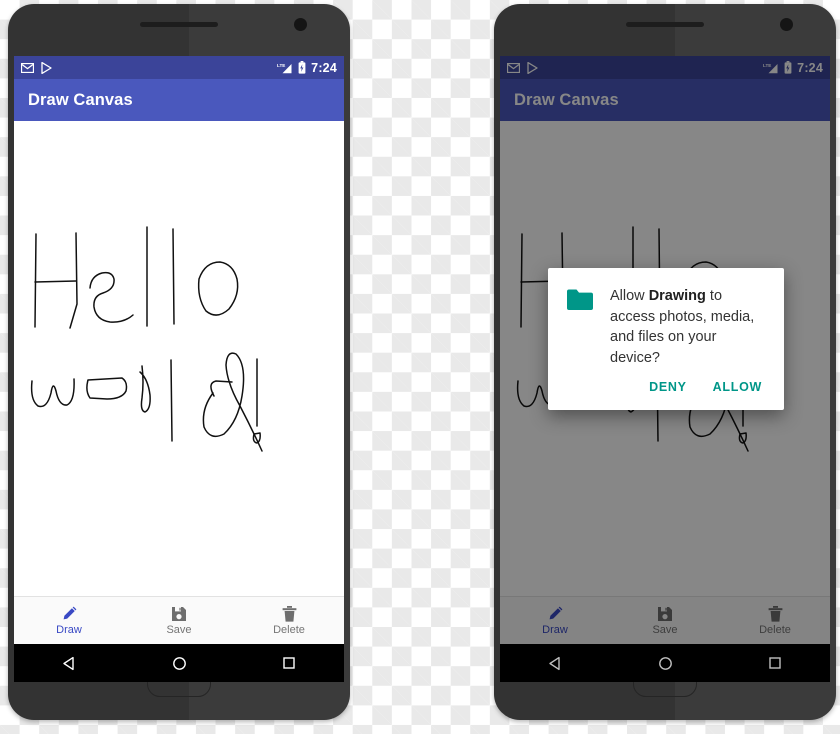 The height and width of the screenshot is (734, 840). Describe the element at coordinates (580, 328) in the screenshot. I see `folder-icon` at that location.